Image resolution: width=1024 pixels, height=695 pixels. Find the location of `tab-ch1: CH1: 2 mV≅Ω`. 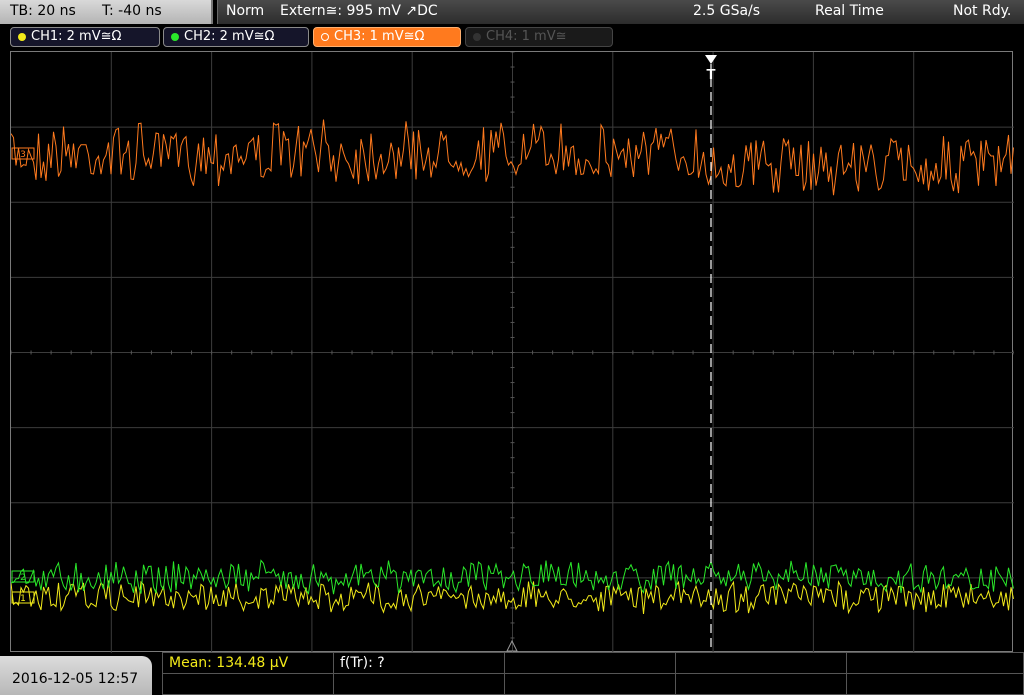

tab-ch1: CH1: 2 mV≅Ω is located at coordinates (85, 37).